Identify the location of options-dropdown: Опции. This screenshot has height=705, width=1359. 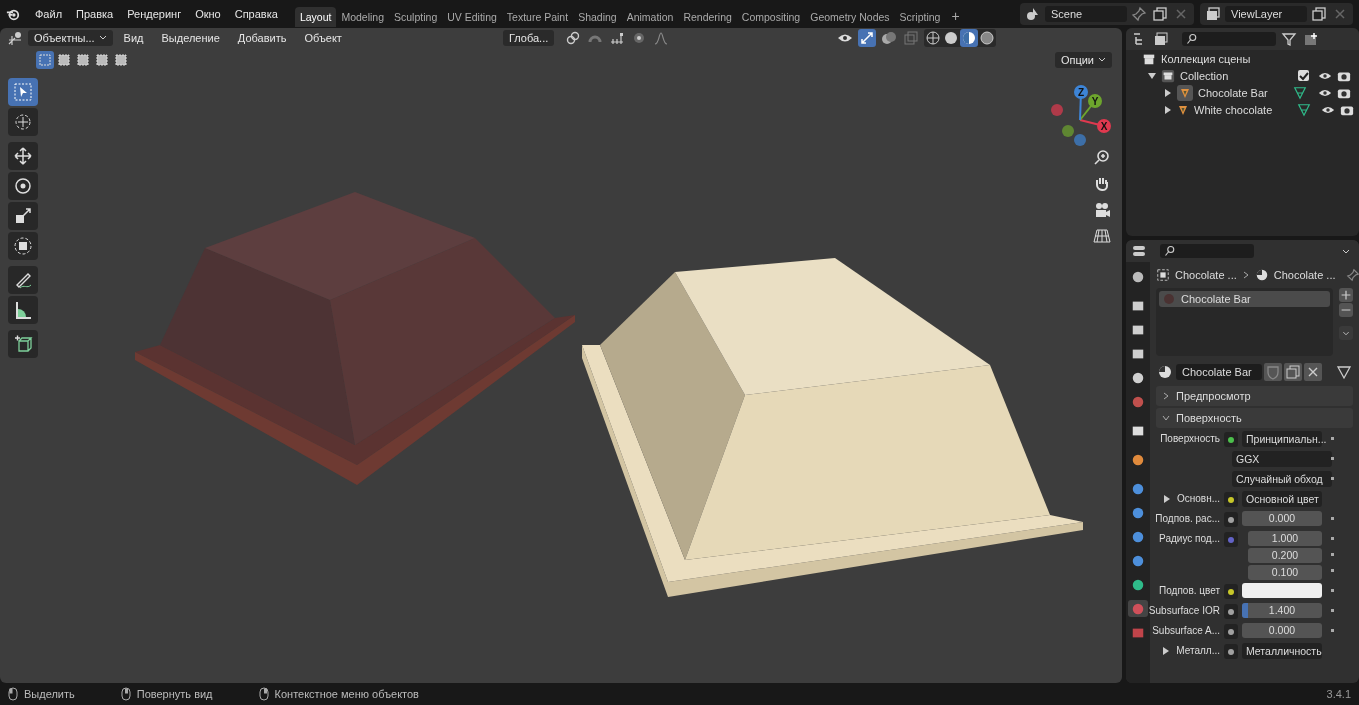
(1083, 60).